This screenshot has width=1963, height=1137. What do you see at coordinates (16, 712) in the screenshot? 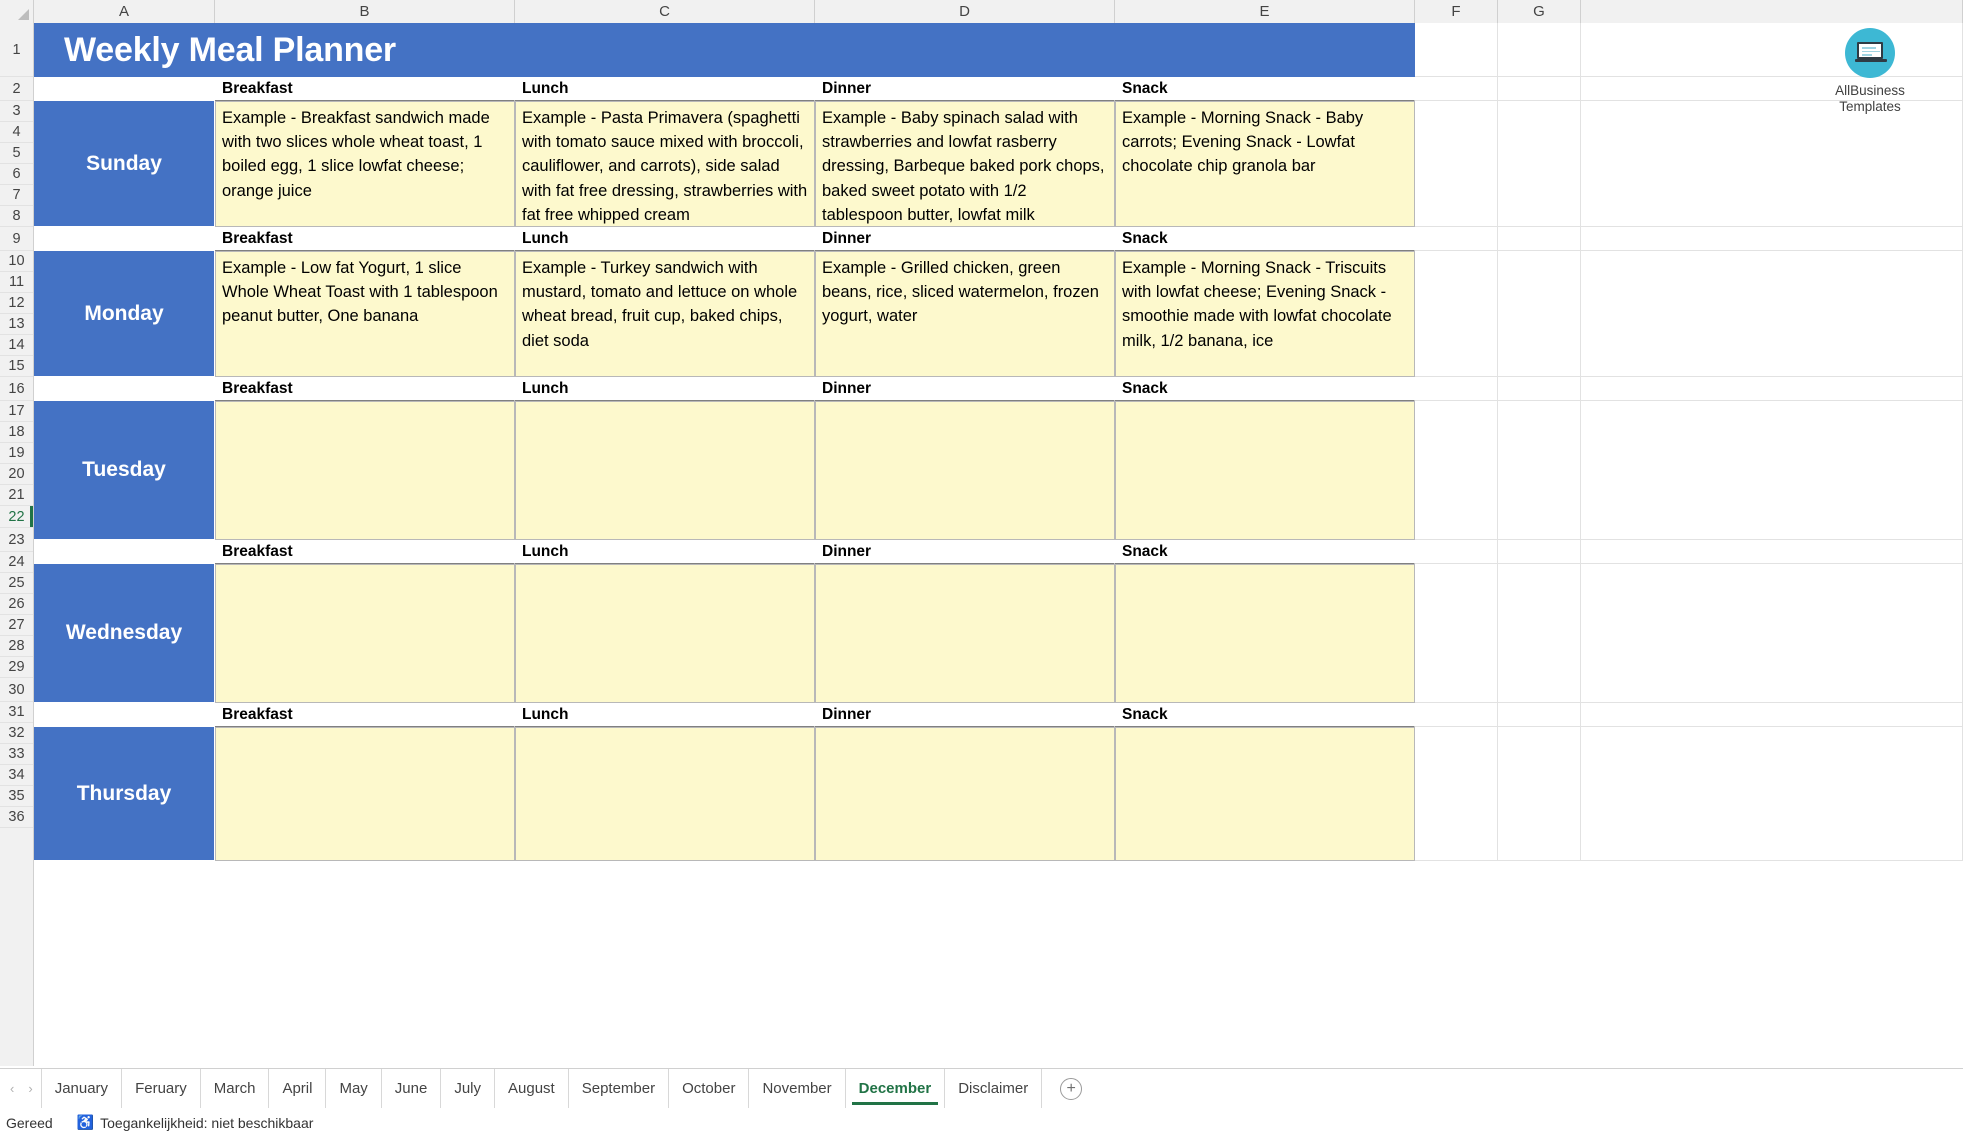
I see `row-header-31: 31` at bounding box center [16, 712].